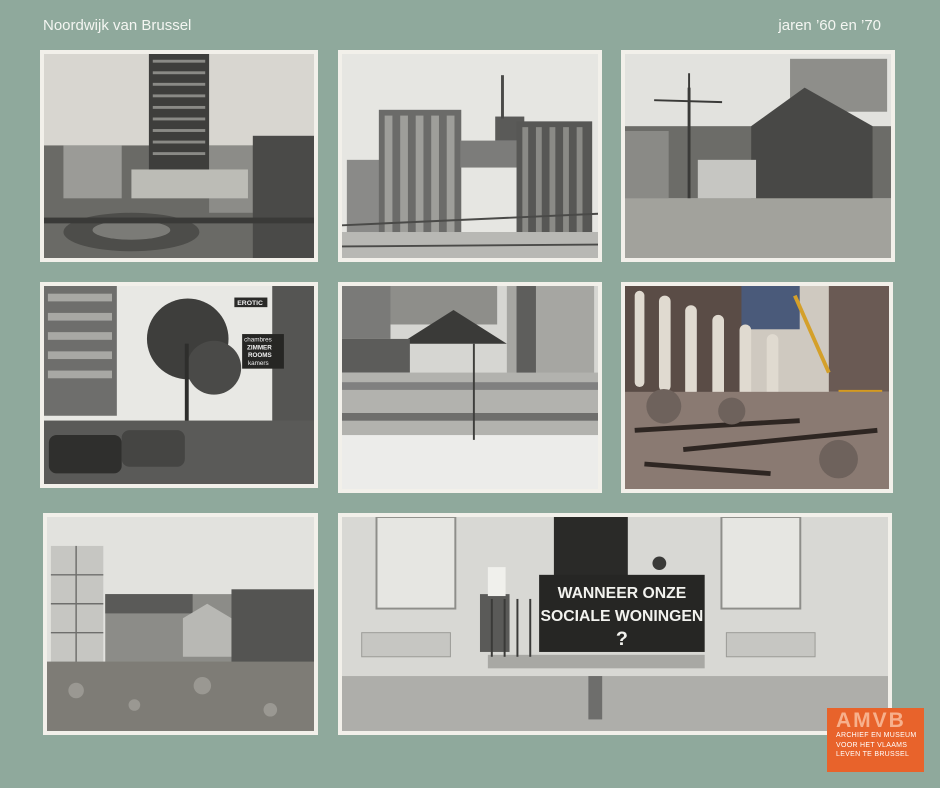  What do you see at coordinates (250, 303) in the screenshot?
I see `sign-erotic: EROTIC` at bounding box center [250, 303].